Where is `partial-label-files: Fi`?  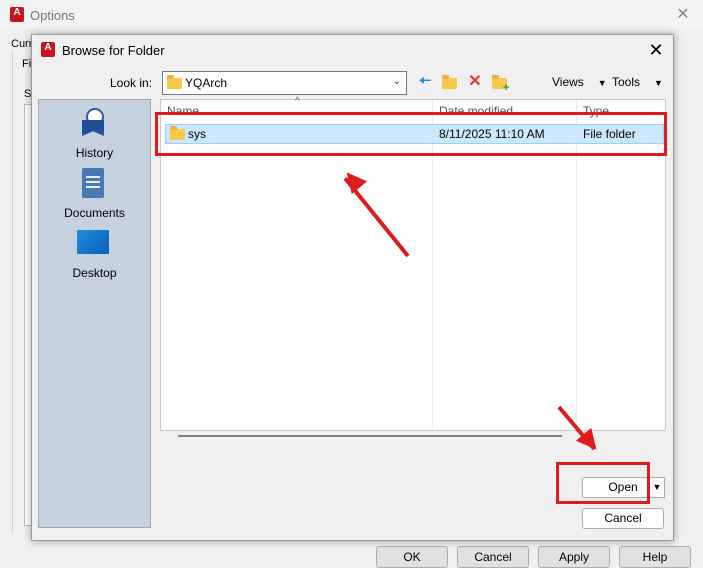 partial-label-files: Fi is located at coordinates (27, 64).